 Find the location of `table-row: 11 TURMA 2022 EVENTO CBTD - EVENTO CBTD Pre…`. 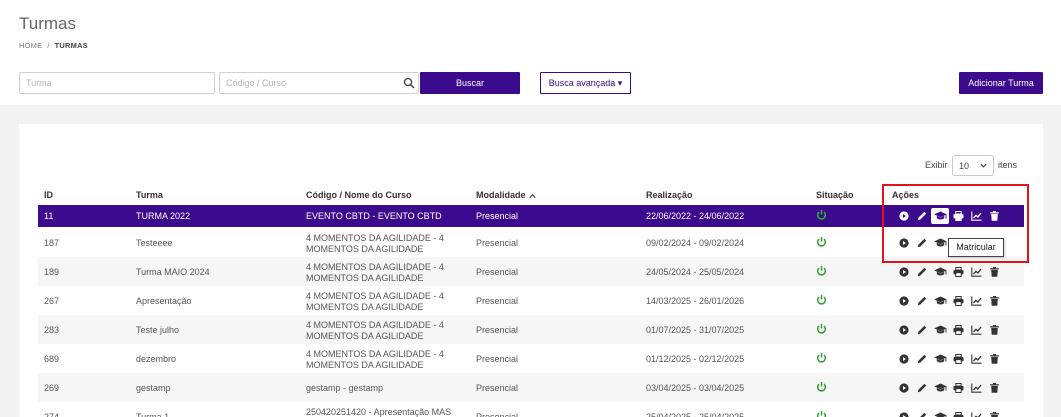

table-row: 11 TURMA 2022 EVENTO CBTD - EVENTO CBTD Pre… is located at coordinates (531, 216).